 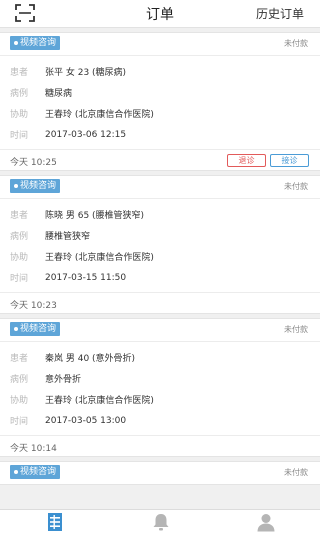 What do you see at coordinates (95, 216) in the screenshot?
I see `patient-value: 陈晓 男 65 (腰椎管狭窄)` at bounding box center [95, 216].